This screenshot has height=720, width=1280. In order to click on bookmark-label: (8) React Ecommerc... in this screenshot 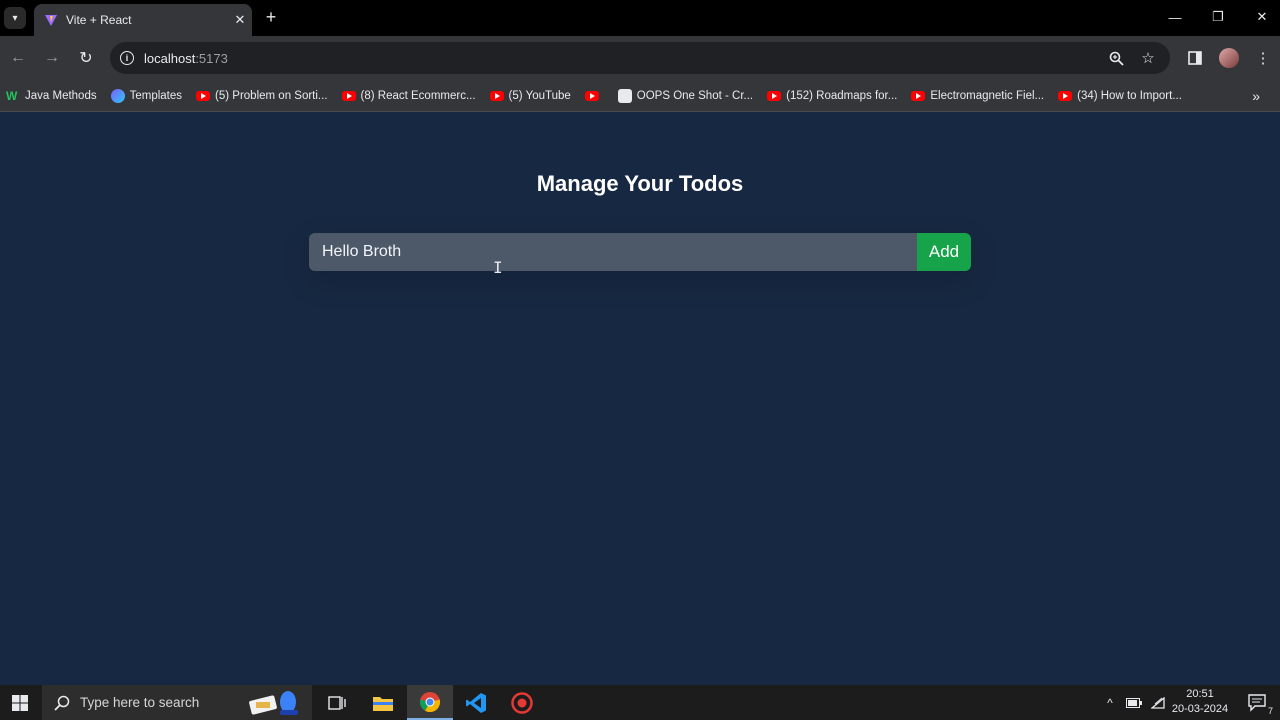, I will do `click(418, 95)`.